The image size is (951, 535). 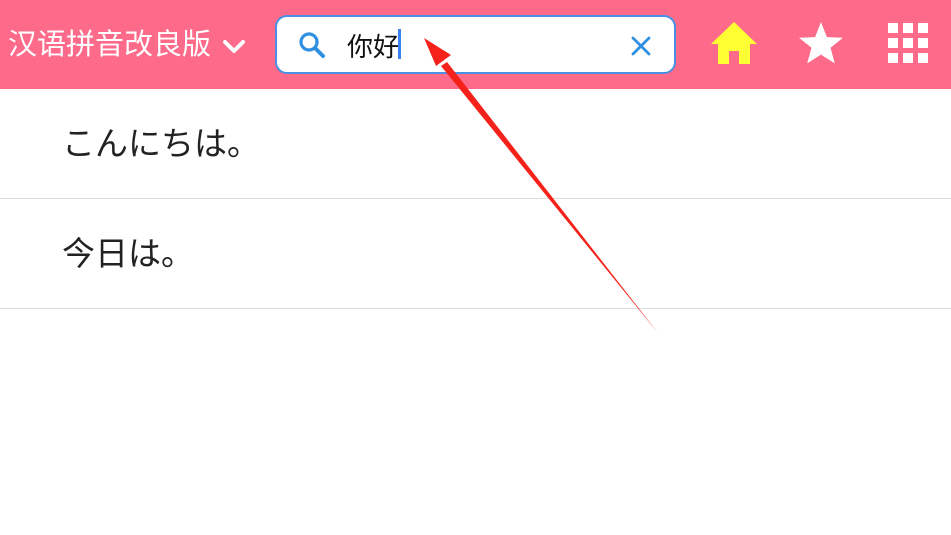 I want to click on favorites-button, so click(x=821, y=45).